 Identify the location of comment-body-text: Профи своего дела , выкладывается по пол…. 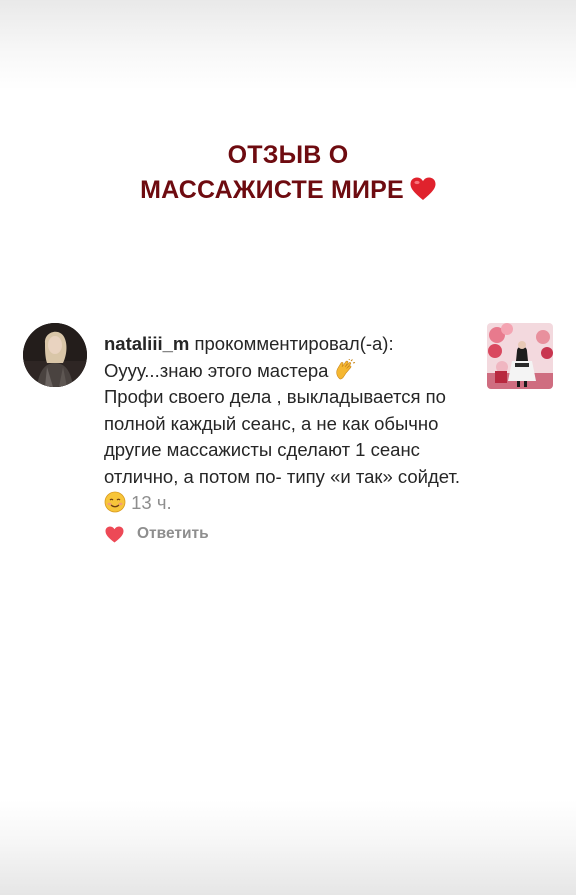
(282, 436).